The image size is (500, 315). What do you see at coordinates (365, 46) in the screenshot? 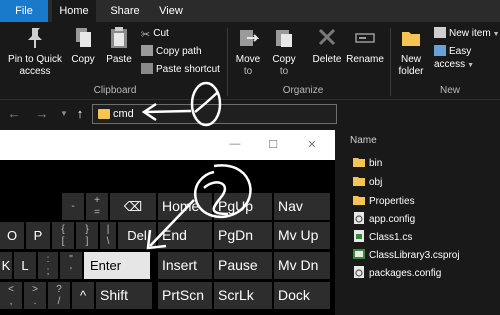
I see `rename-button: Rename` at bounding box center [365, 46].